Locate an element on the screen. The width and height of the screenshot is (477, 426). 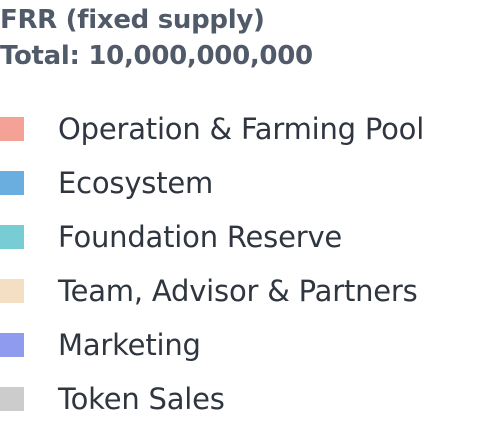
legend-label-operation-farming-pool: Operation & Farming Pool is located at coordinates (241, 129).